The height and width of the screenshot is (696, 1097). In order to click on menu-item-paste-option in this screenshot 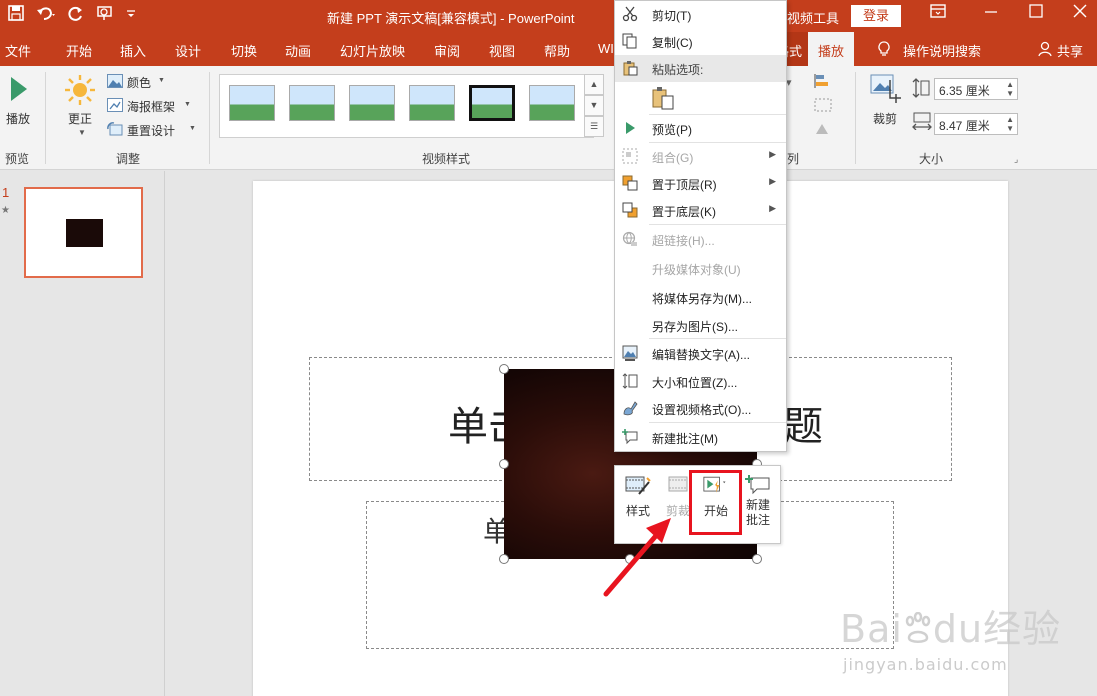, I will do `click(700, 98)`.